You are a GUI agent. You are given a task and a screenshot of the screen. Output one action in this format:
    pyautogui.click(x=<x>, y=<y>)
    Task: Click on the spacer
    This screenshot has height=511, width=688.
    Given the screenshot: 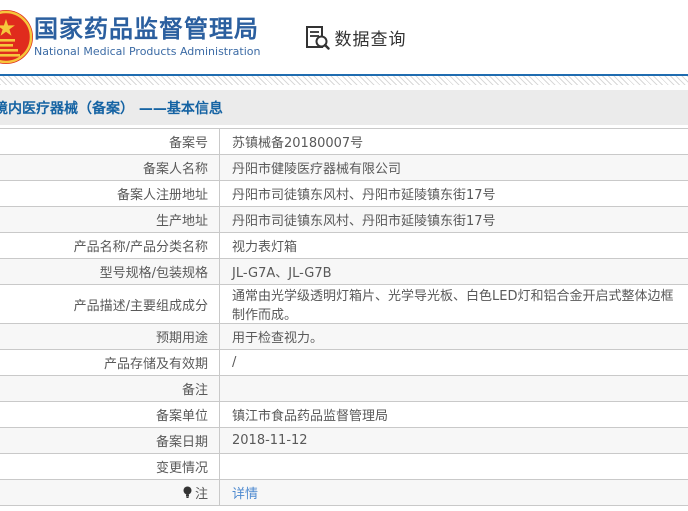 What is the action you would take?
    pyautogui.click(x=344, y=508)
    